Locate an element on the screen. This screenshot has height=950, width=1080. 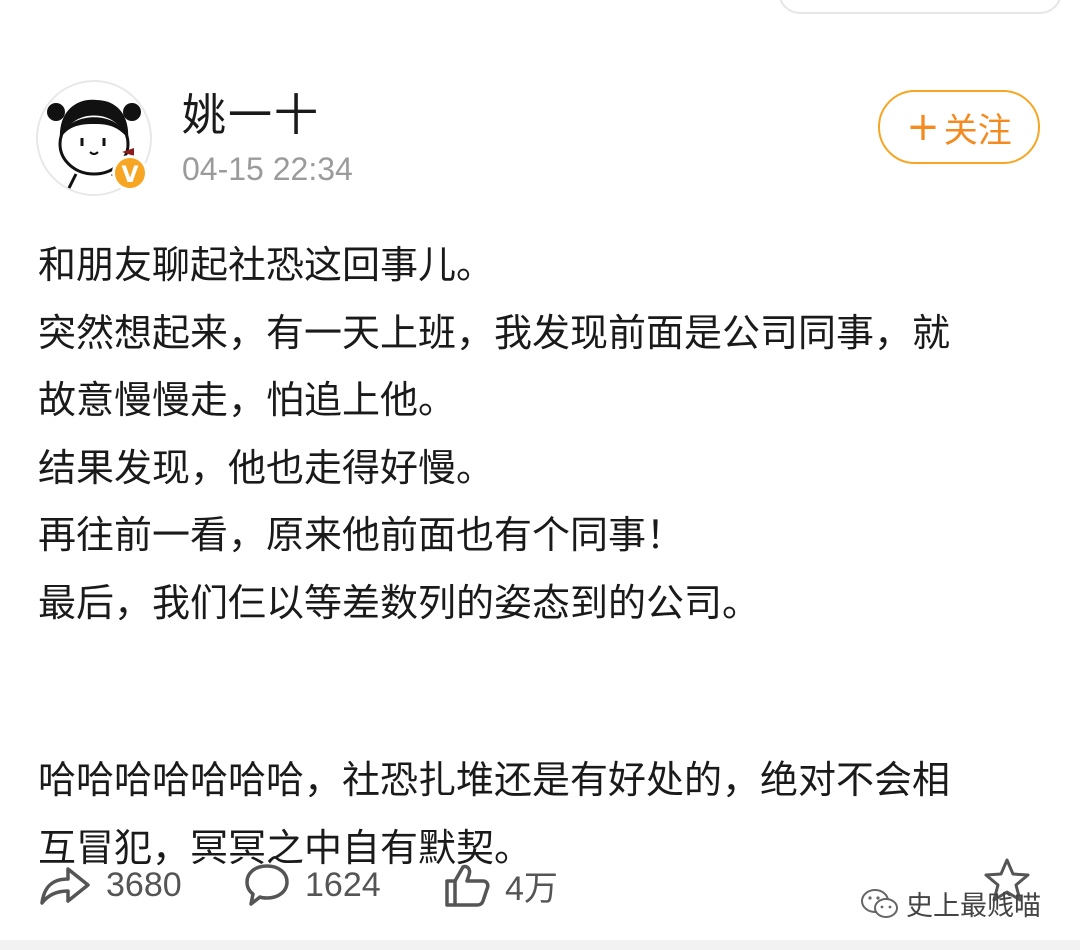
username: 姚一十 is located at coordinates (251, 116).